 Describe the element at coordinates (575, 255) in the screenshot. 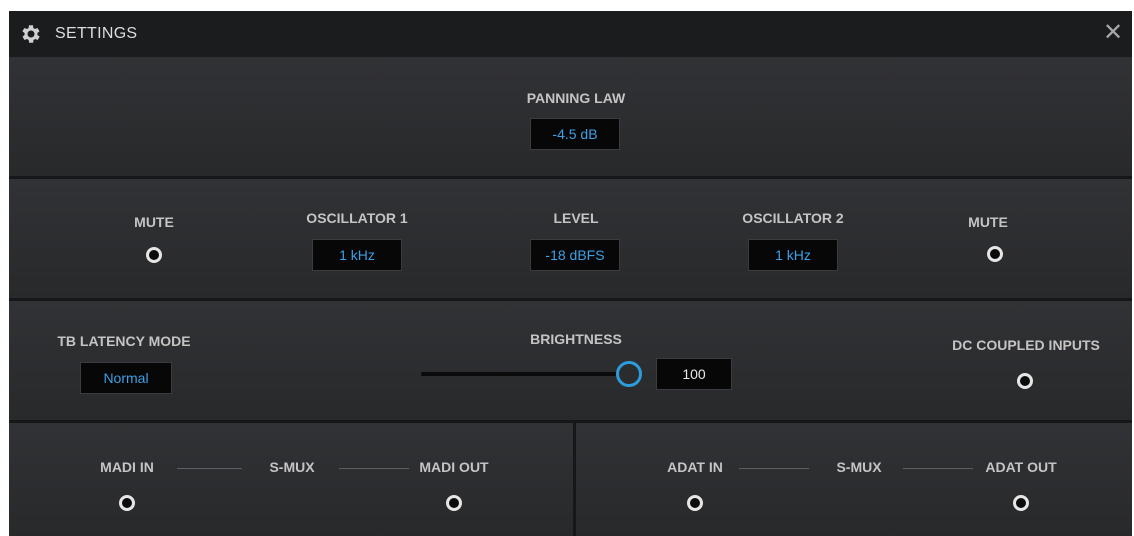

I see `level-field: -18 dBFS` at that location.